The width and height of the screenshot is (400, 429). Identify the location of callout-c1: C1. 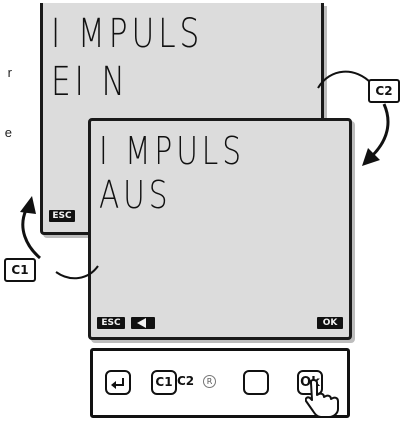
(20, 270).